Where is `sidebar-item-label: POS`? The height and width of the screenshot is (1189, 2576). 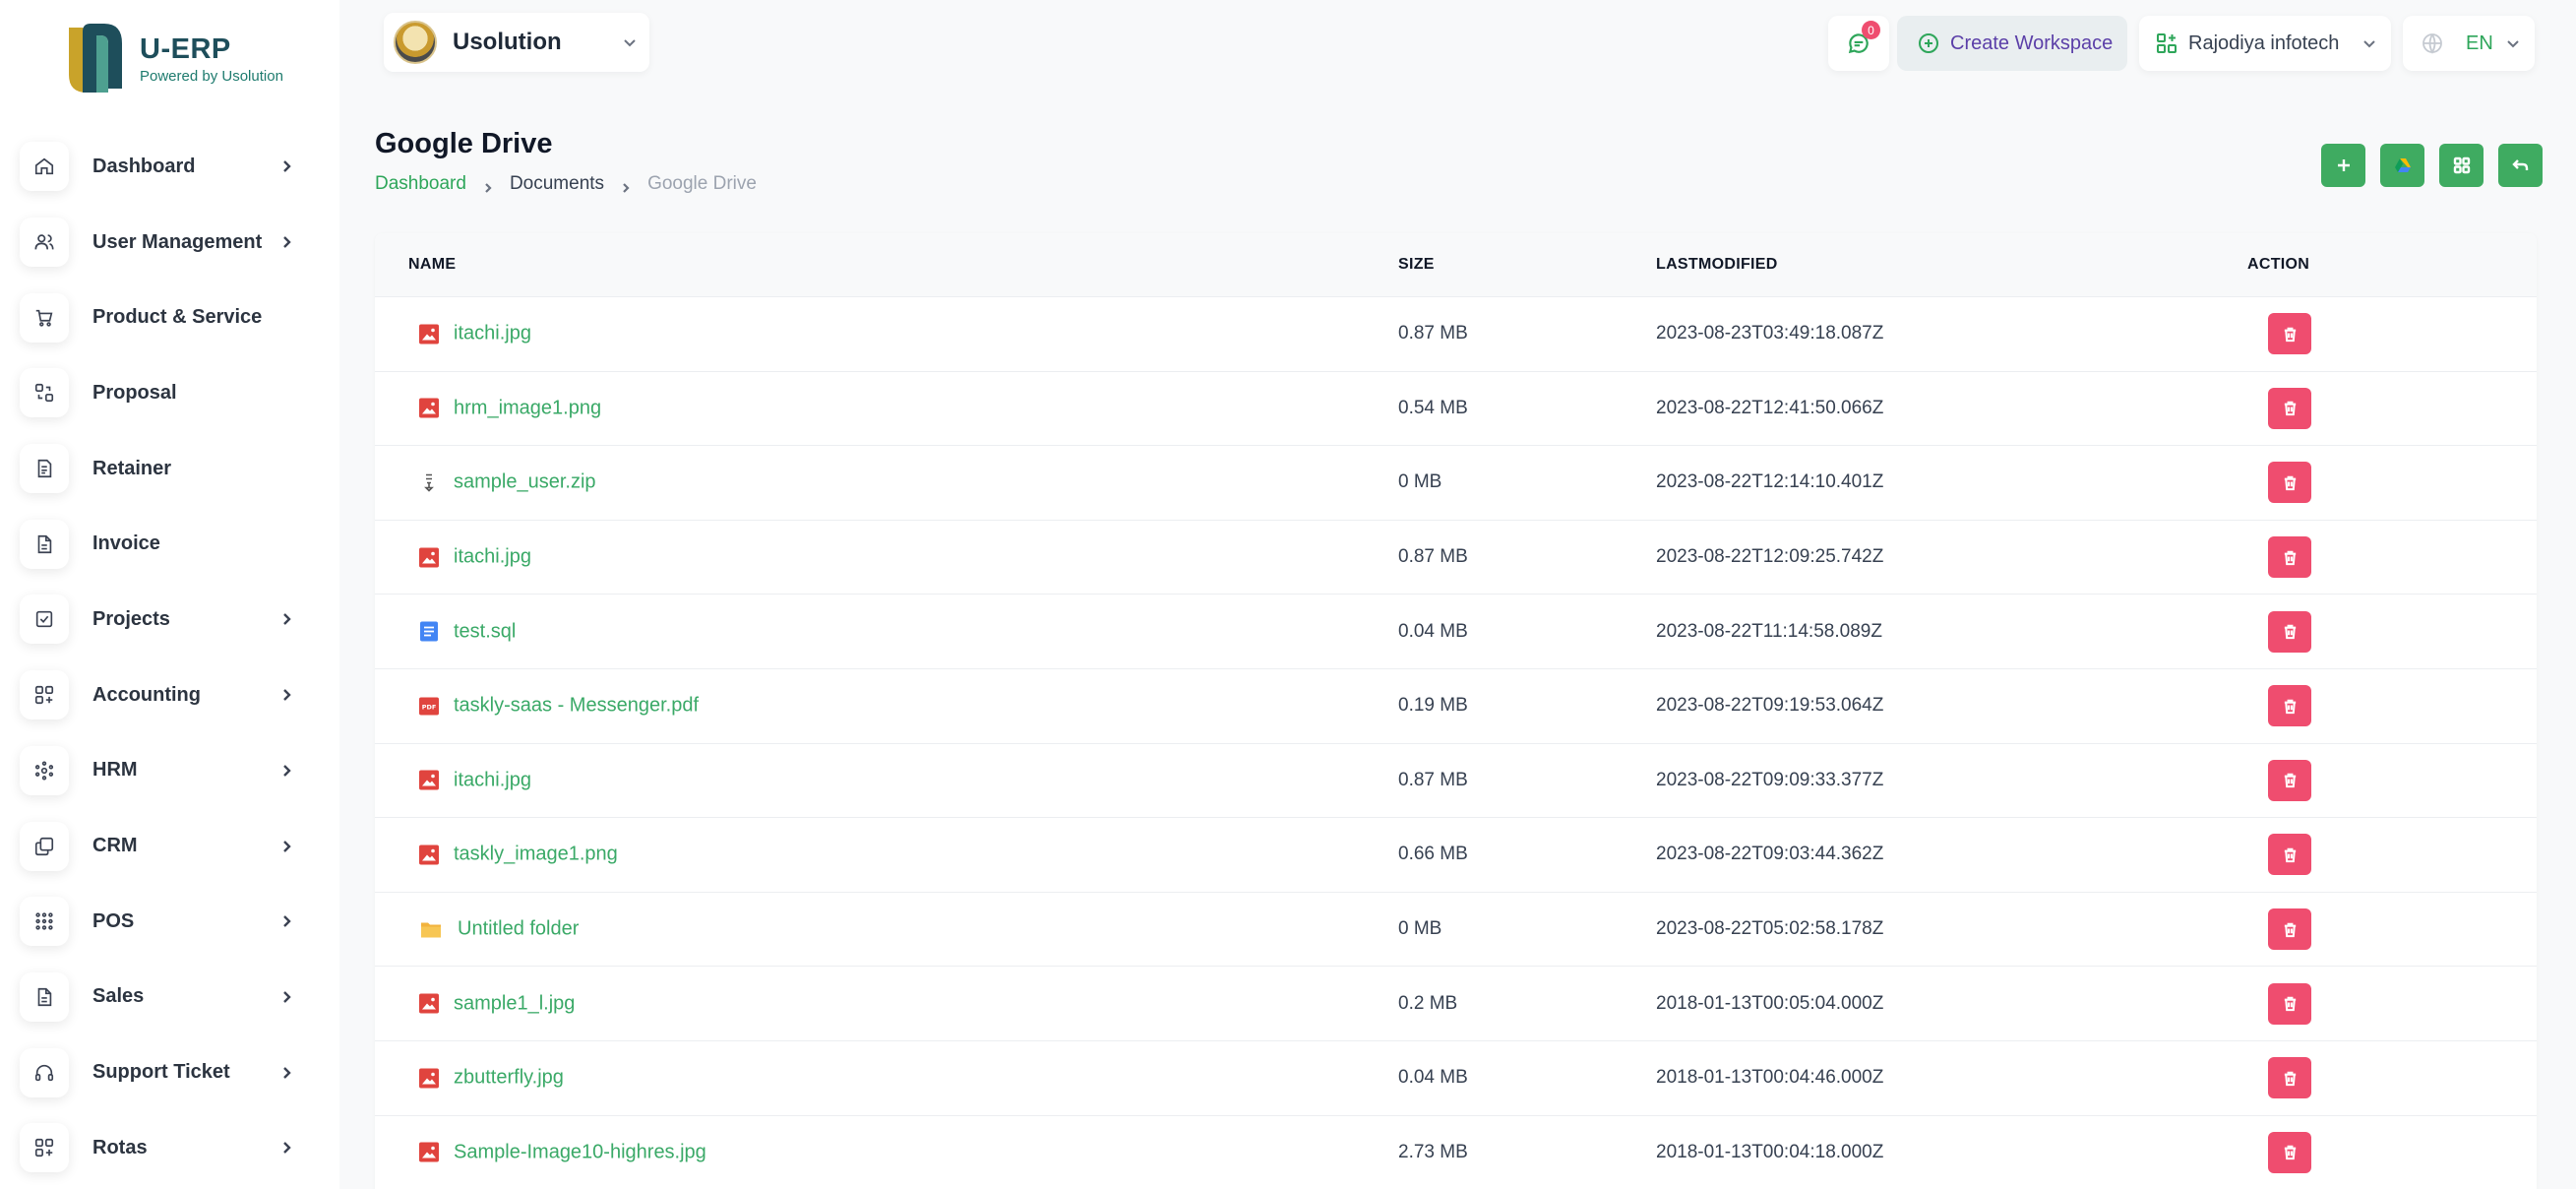
sidebar-item-label: POS is located at coordinates (113, 920).